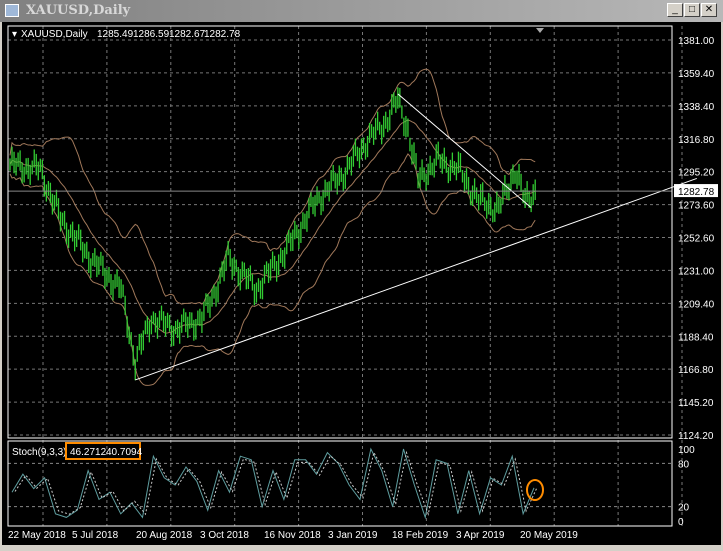 Image resolution: width=723 pixels, height=551 pixels. What do you see at coordinates (535, 490) in the screenshot?
I see `highlight-circle` at bounding box center [535, 490].